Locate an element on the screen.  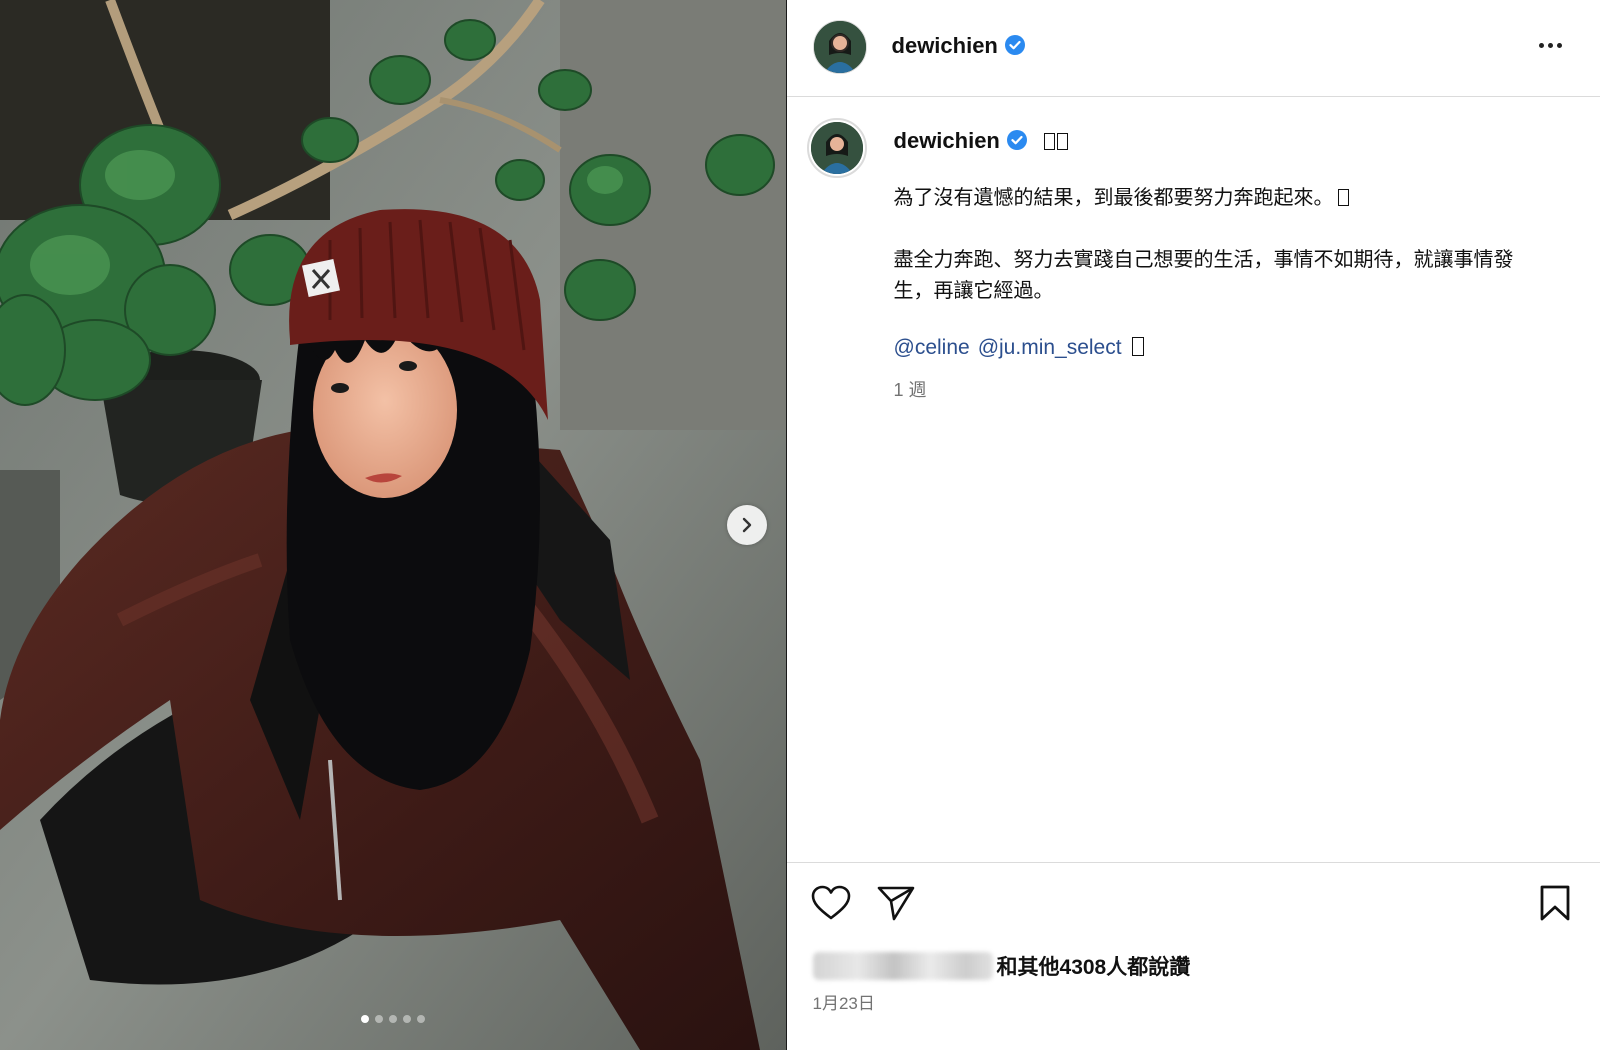
avatar is located at coordinates (839, 47).